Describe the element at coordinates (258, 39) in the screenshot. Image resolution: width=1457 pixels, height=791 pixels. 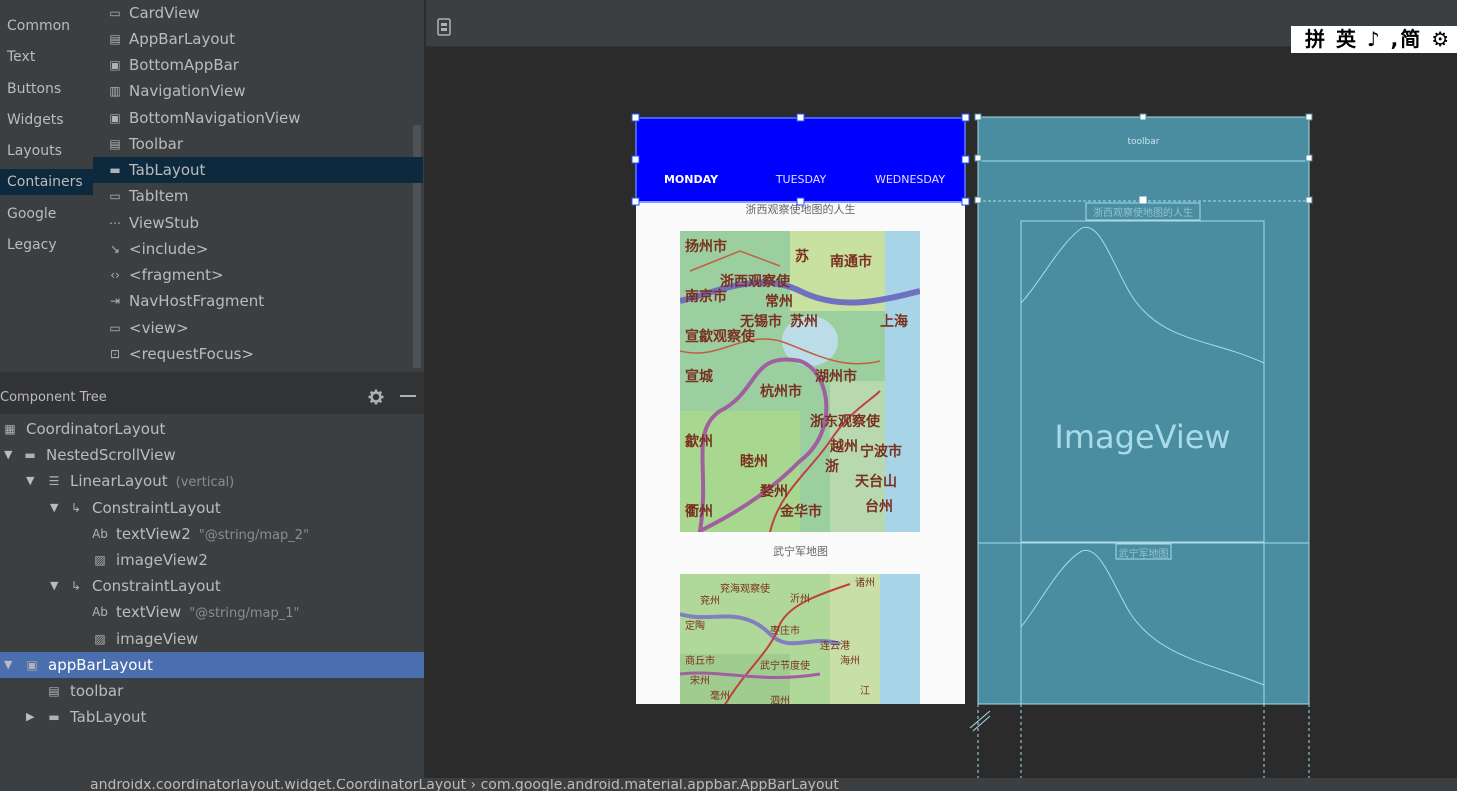
I see `palette-item: ▤ AppBarLayout` at that location.